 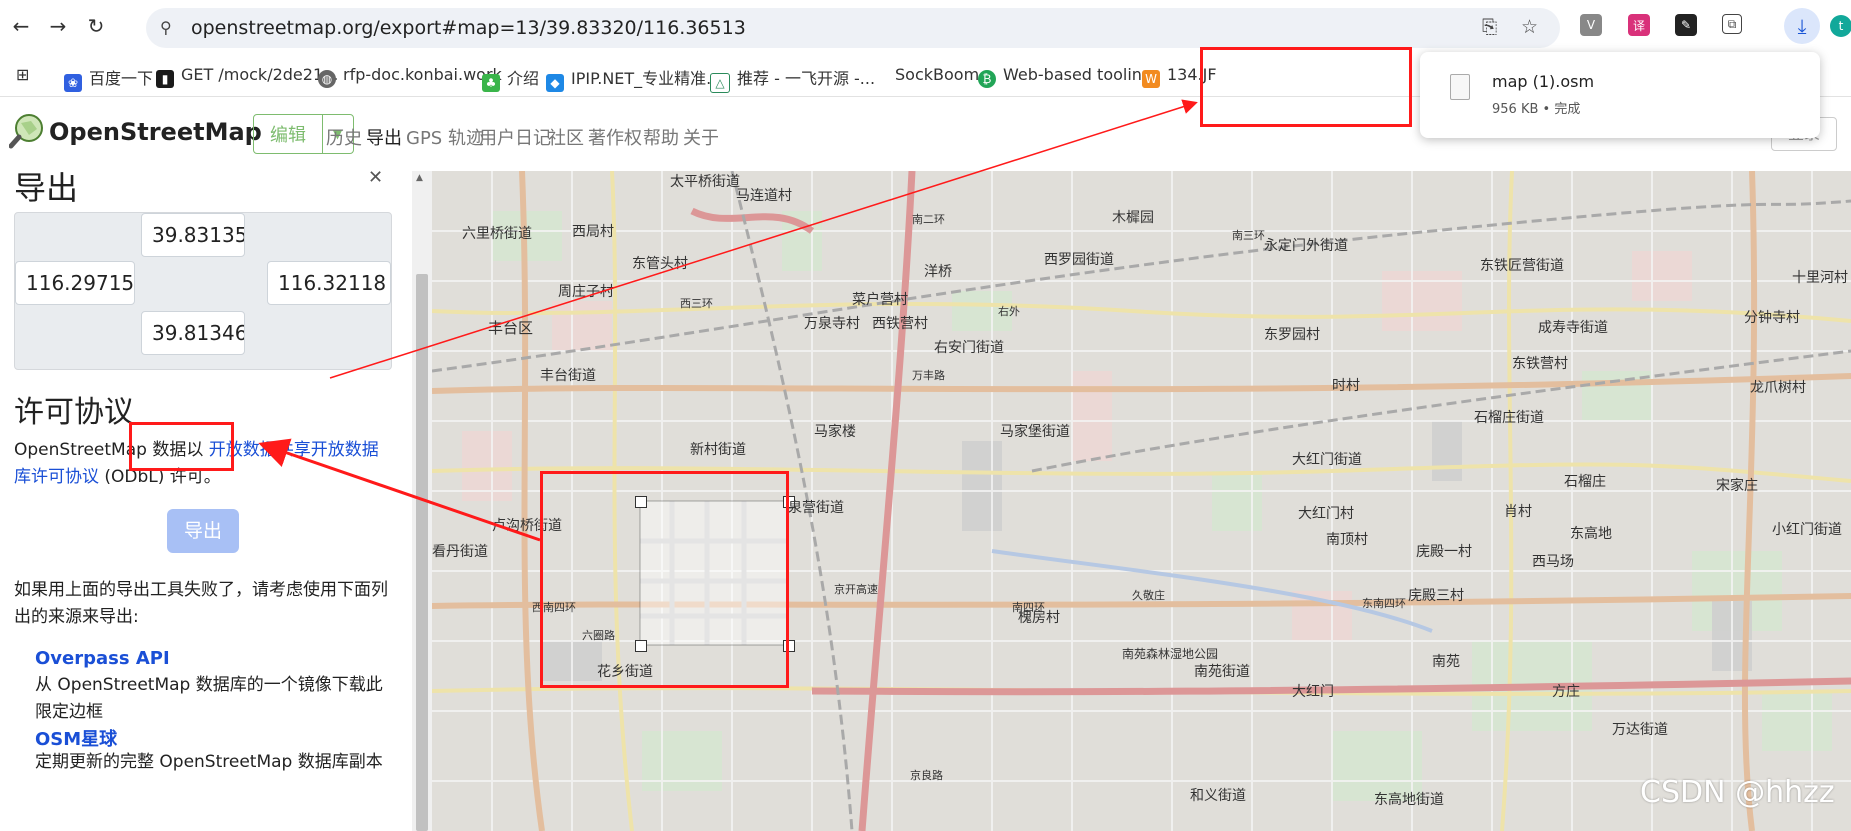 What do you see at coordinates (987, 79) in the screenshot?
I see `bitcoin-icon: ₿` at bounding box center [987, 79].